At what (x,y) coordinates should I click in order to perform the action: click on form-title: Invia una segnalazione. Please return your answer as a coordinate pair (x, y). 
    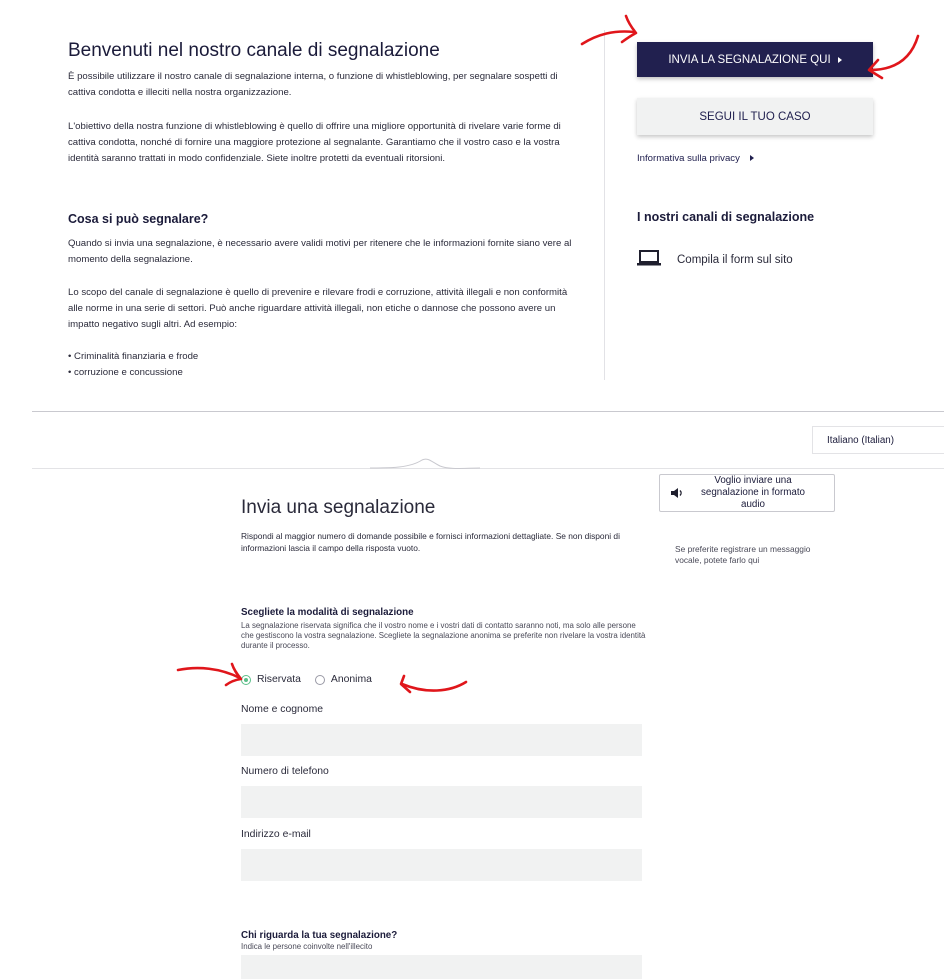
    Looking at the image, I should click on (338, 507).